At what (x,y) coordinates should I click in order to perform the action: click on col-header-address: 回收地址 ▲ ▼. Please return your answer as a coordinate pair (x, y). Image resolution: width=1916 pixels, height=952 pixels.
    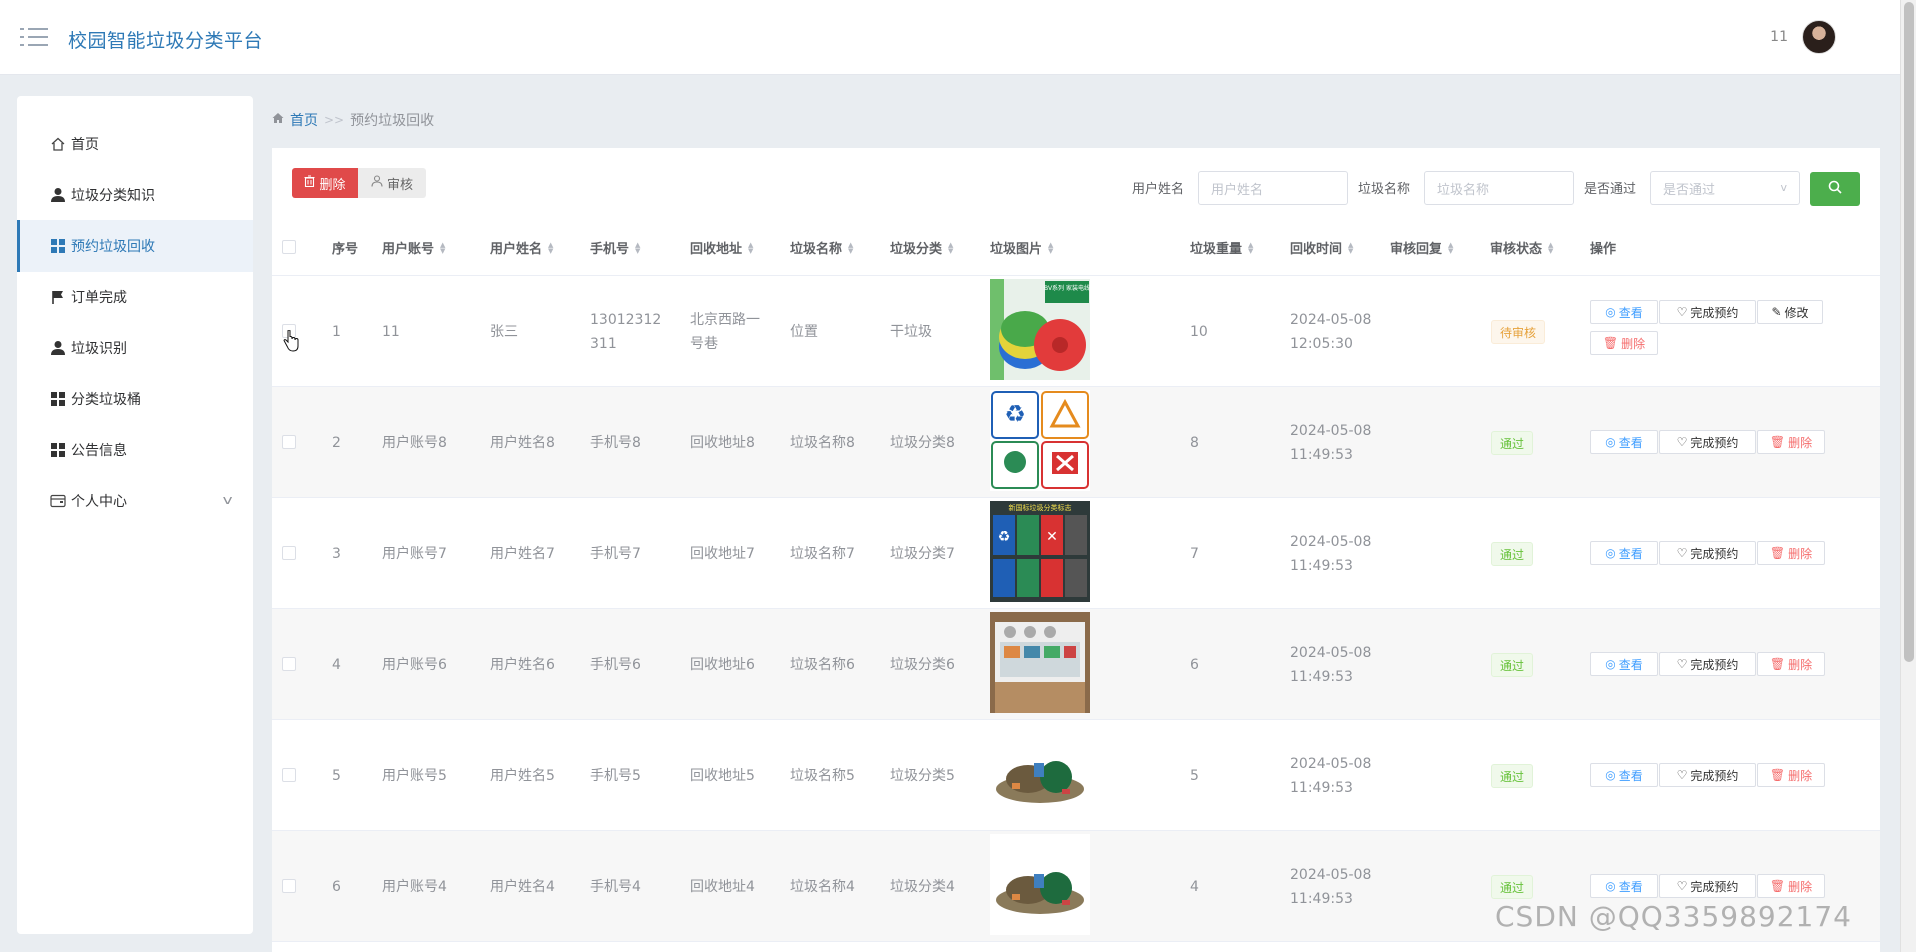
    Looking at the image, I should click on (721, 247).